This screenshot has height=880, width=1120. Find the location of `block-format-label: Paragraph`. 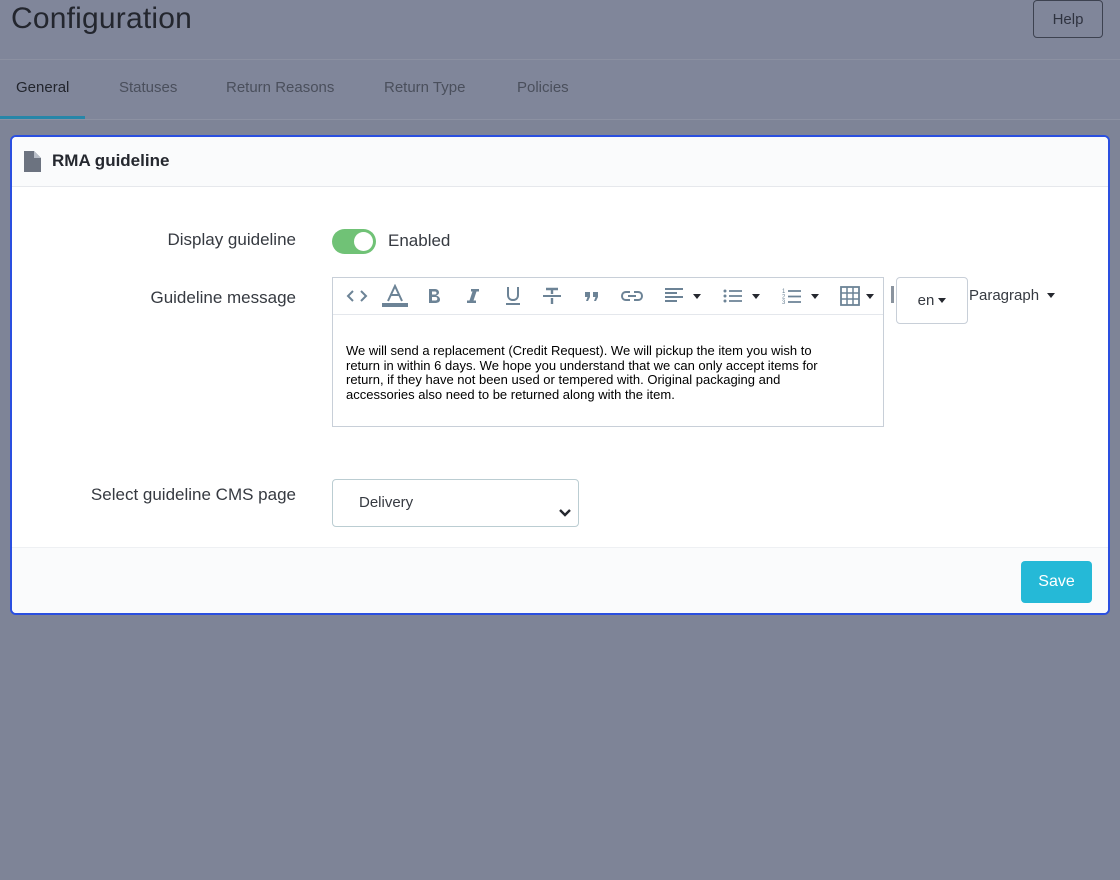

block-format-label: Paragraph is located at coordinates (1004, 295).